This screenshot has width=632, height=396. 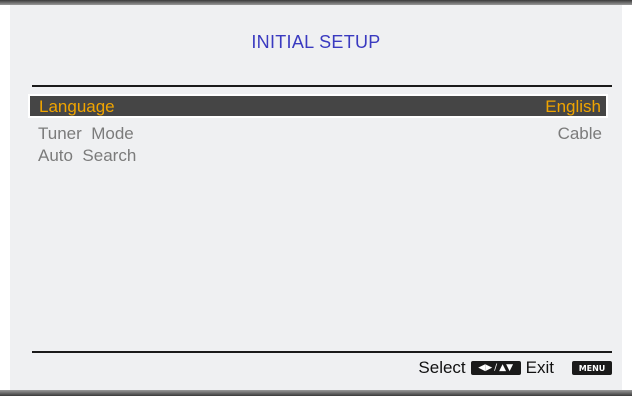 What do you see at coordinates (318, 106) in the screenshot?
I see `menu-item-language: Language English` at bounding box center [318, 106].